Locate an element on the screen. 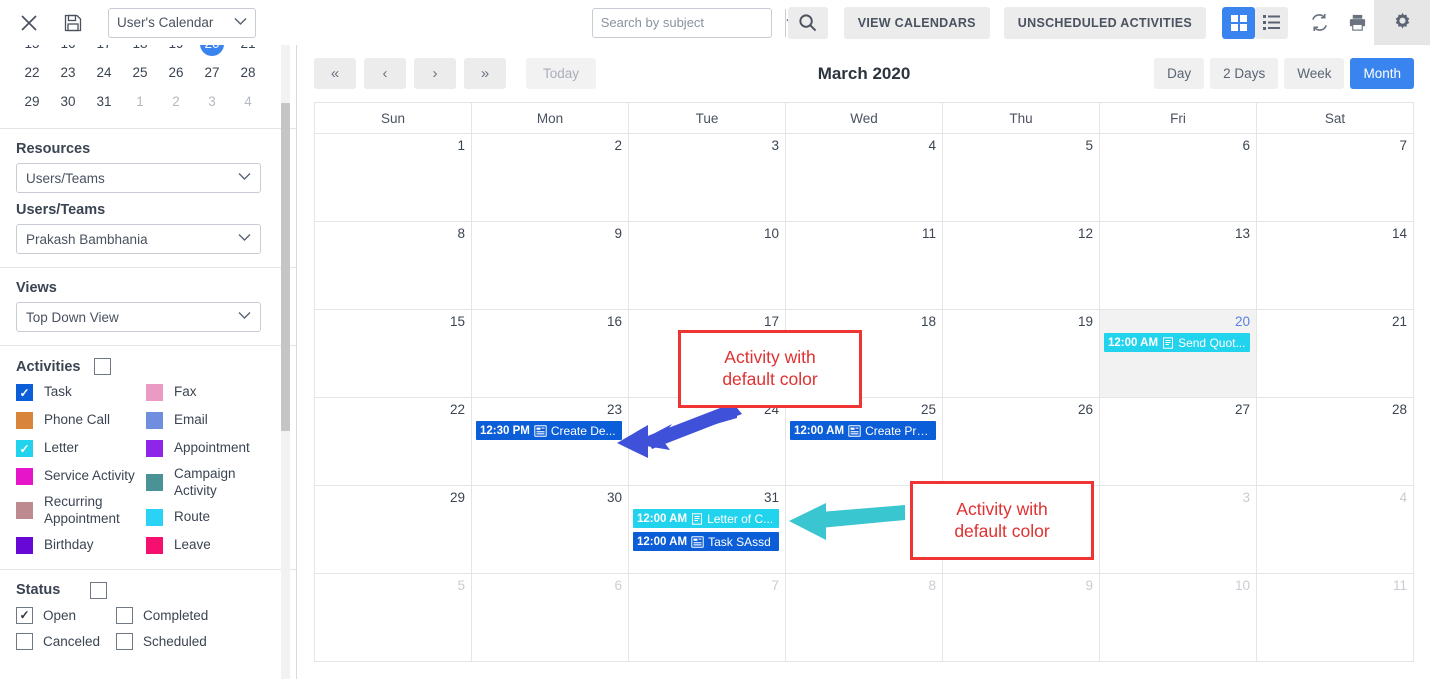 This screenshot has height=679, width=1430. mini-calendar-day: 27 is located at coordinates (212, 72).